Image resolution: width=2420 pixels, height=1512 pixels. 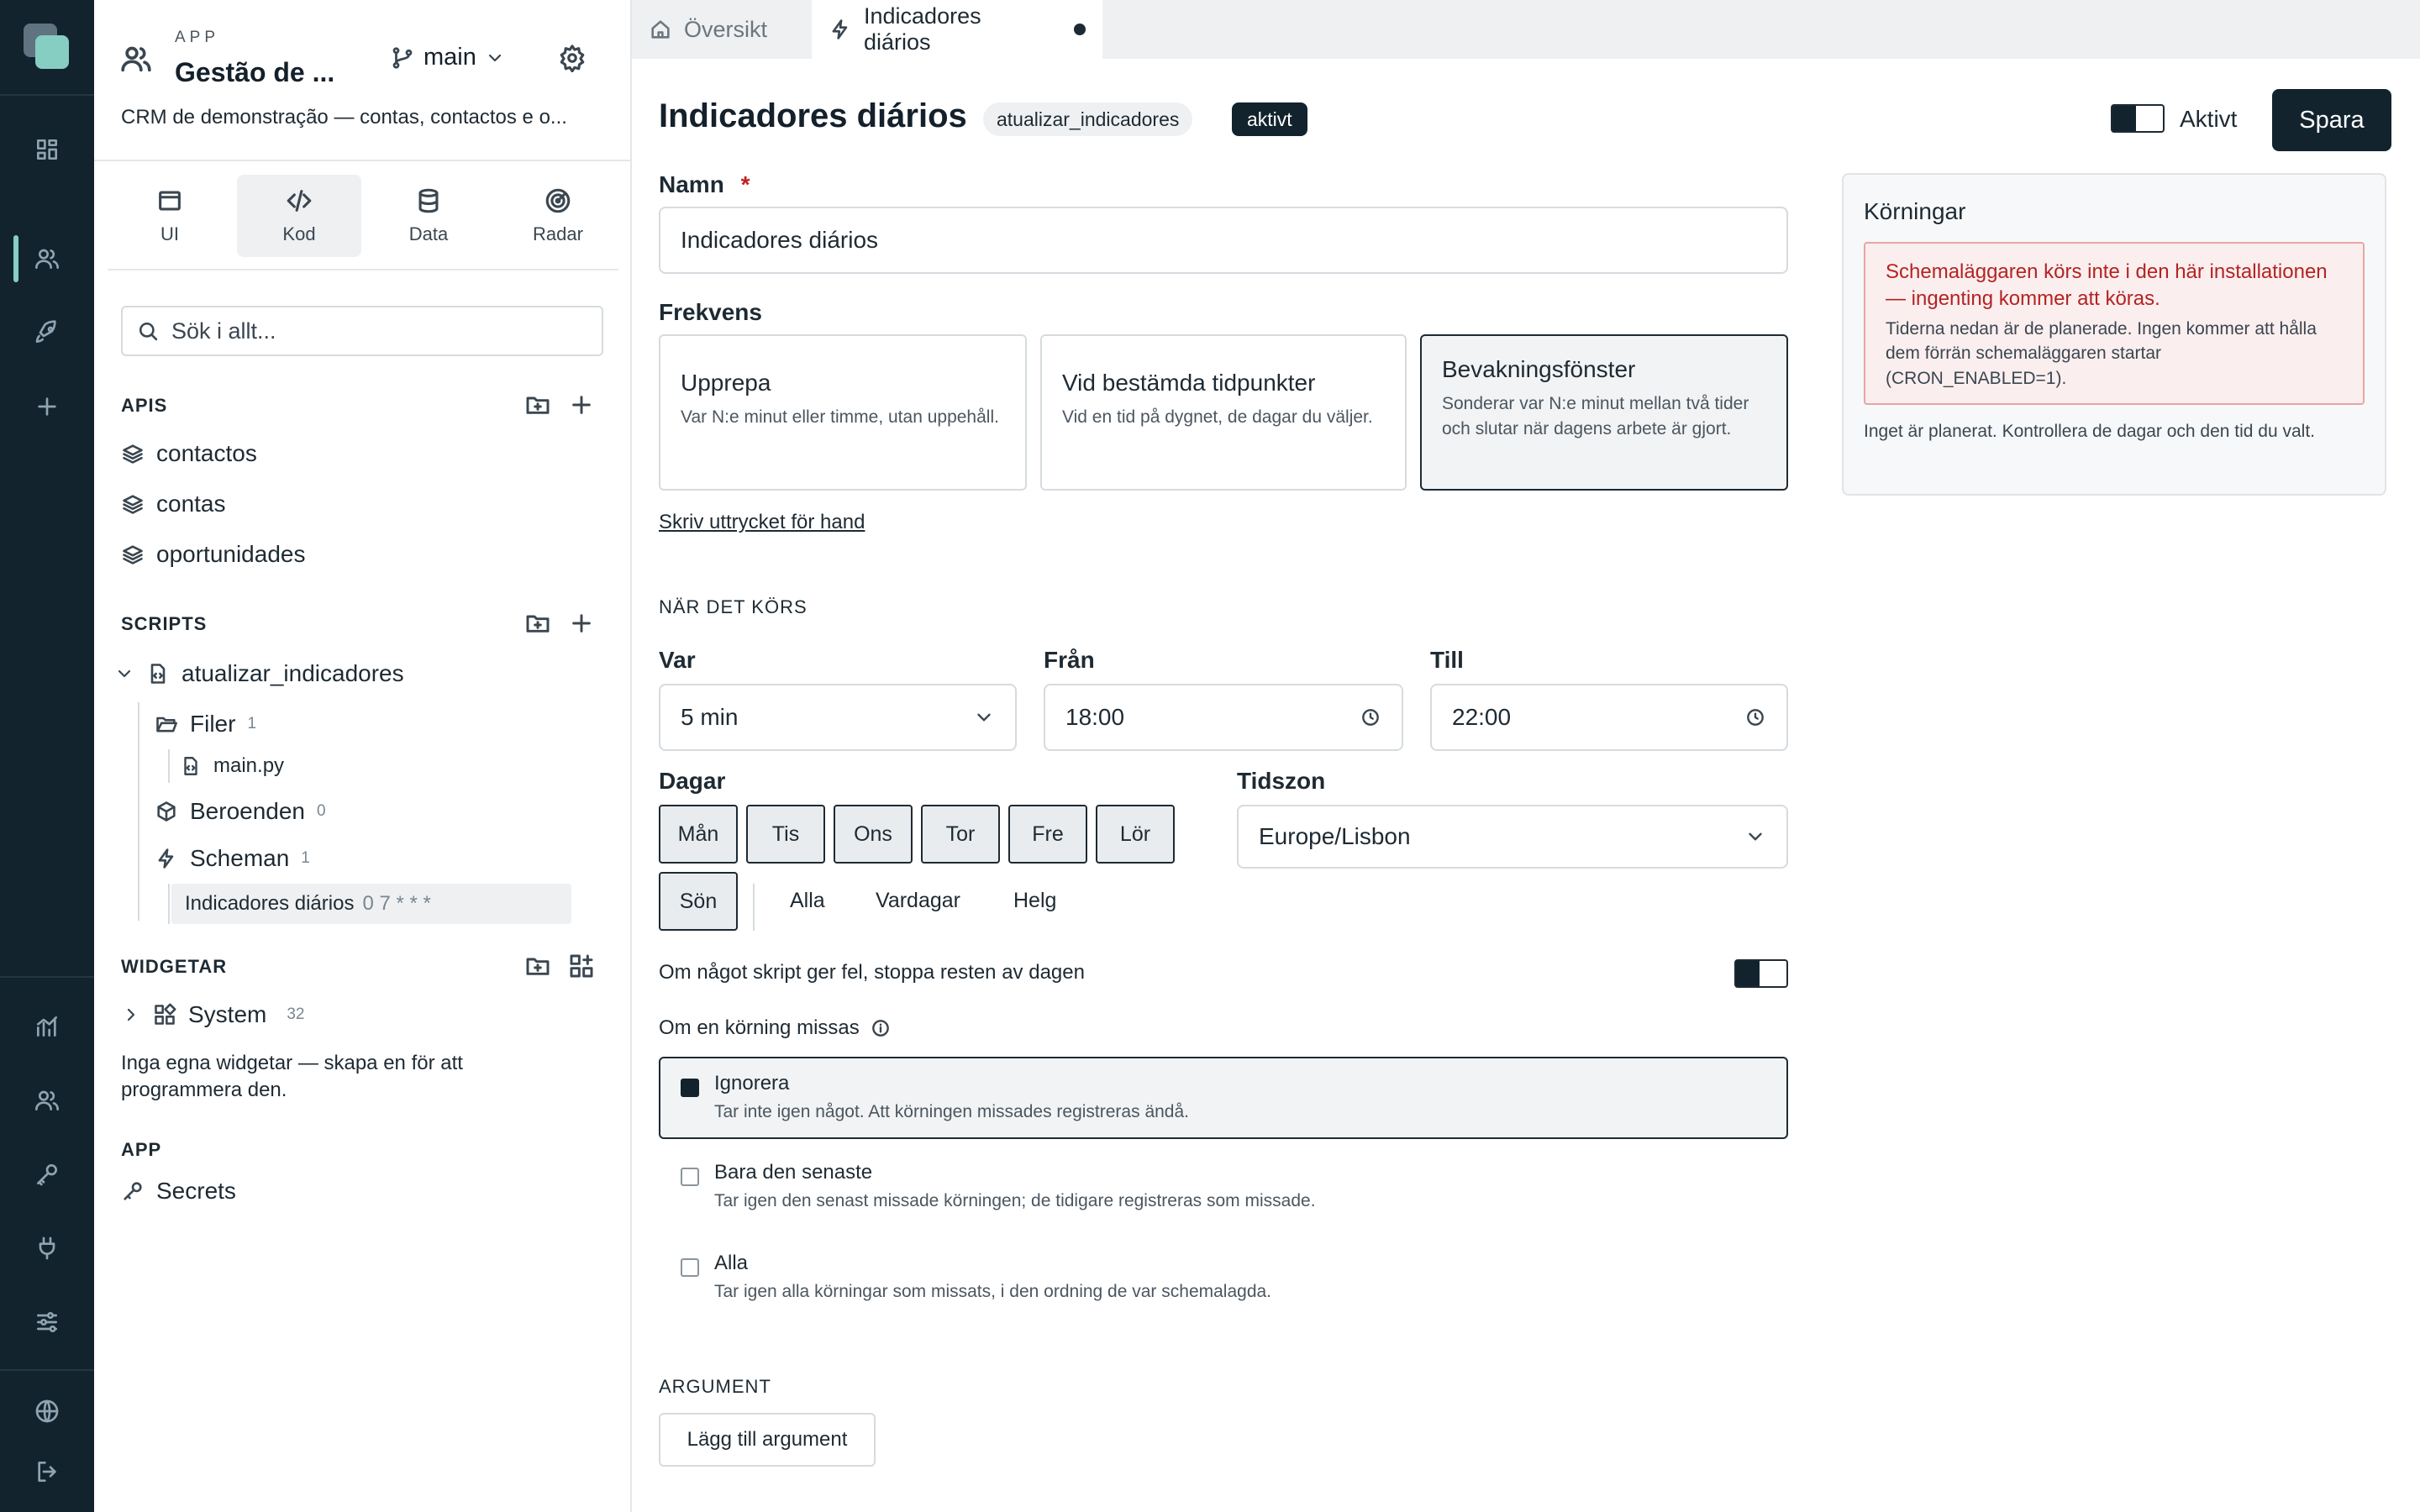 What do you see at coordinates (873, 834) in the screenshot?
I see `day-wed: Ons` at bounding box center [873, 834].